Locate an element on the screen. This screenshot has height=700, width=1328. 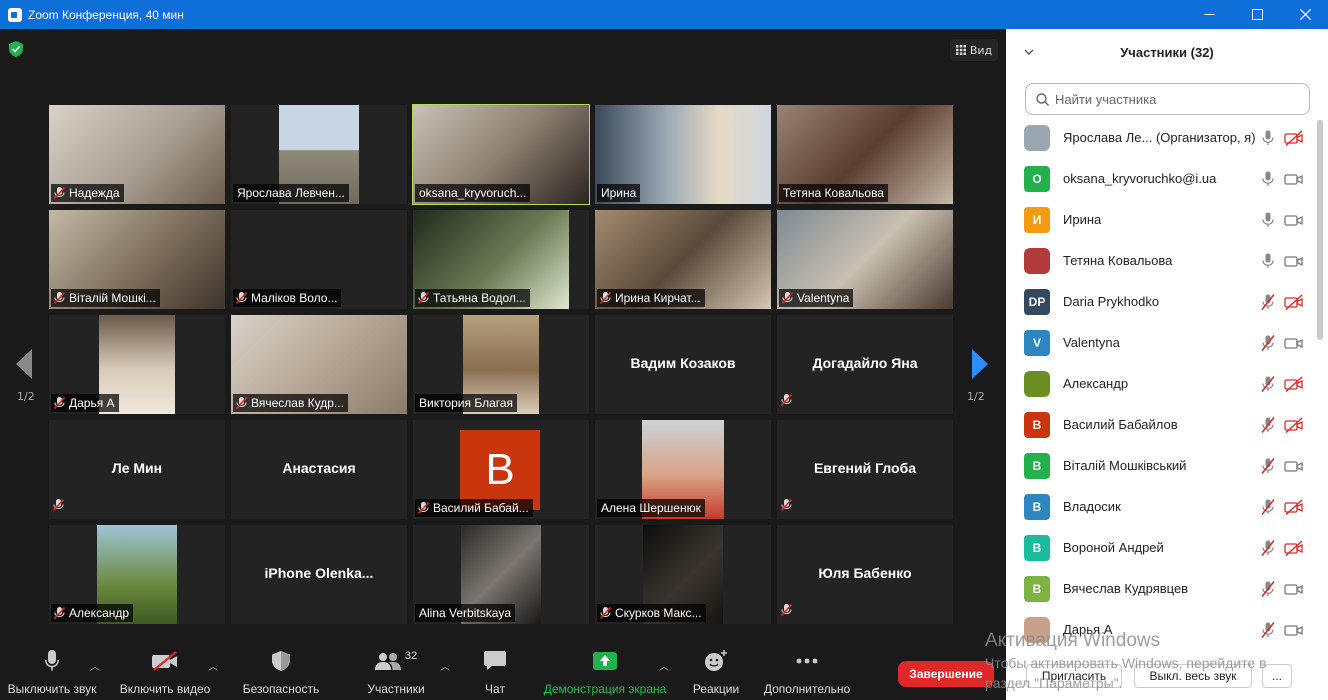
participant-row: Александр is located at coordinates (1163, 383).